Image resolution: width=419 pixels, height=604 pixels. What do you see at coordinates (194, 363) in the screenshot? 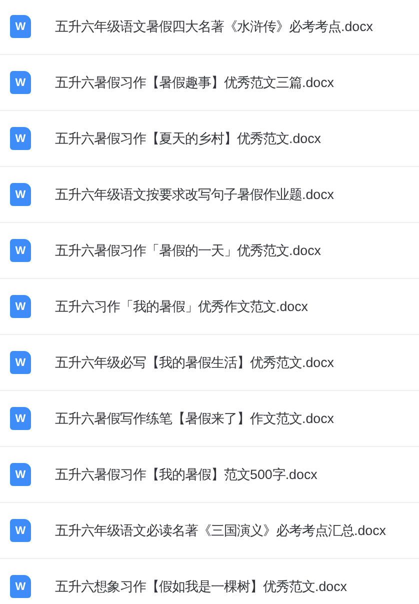
I see `file-name: 五升六年级必写【我的暑假生活】优秀范文.docx` at bounding box center [194, 363].